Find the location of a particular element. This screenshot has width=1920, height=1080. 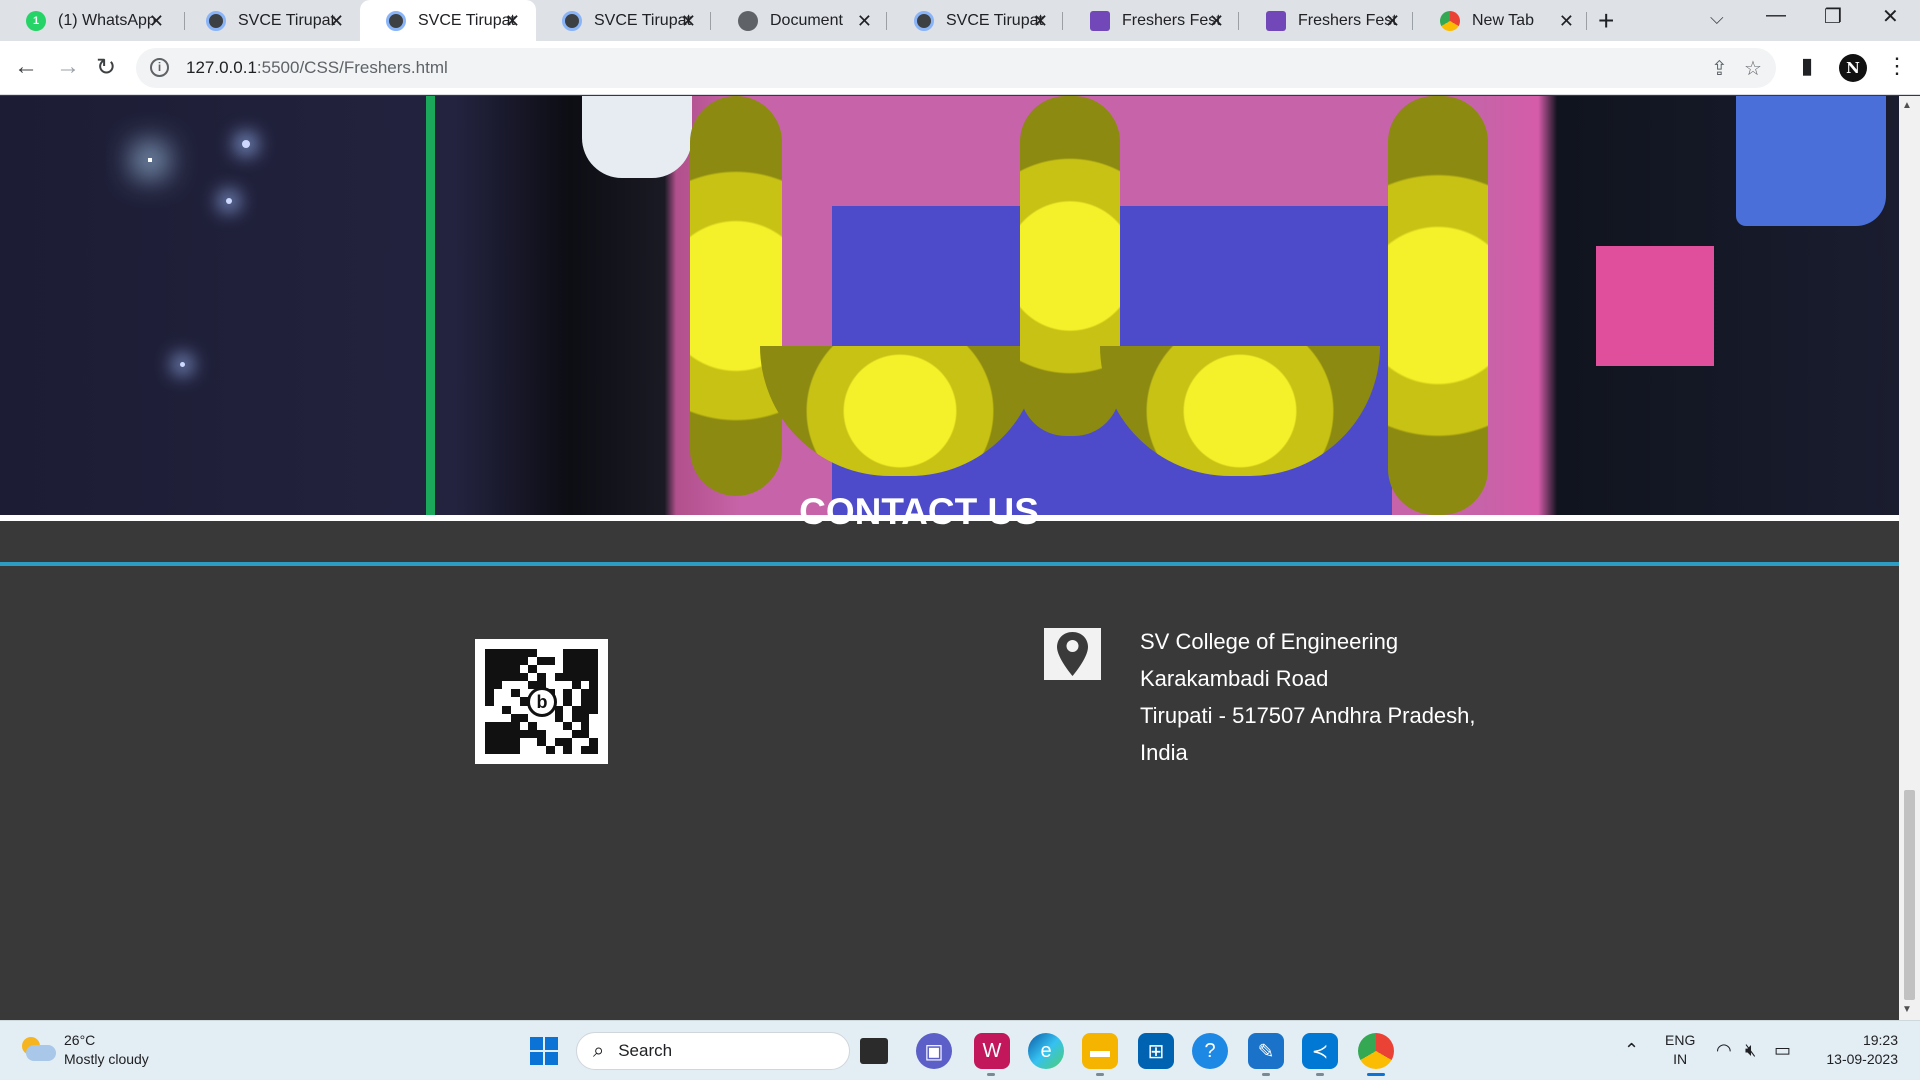

weather-widget: 26°C Mostly cloudy is located at coordinates (84, 1050).